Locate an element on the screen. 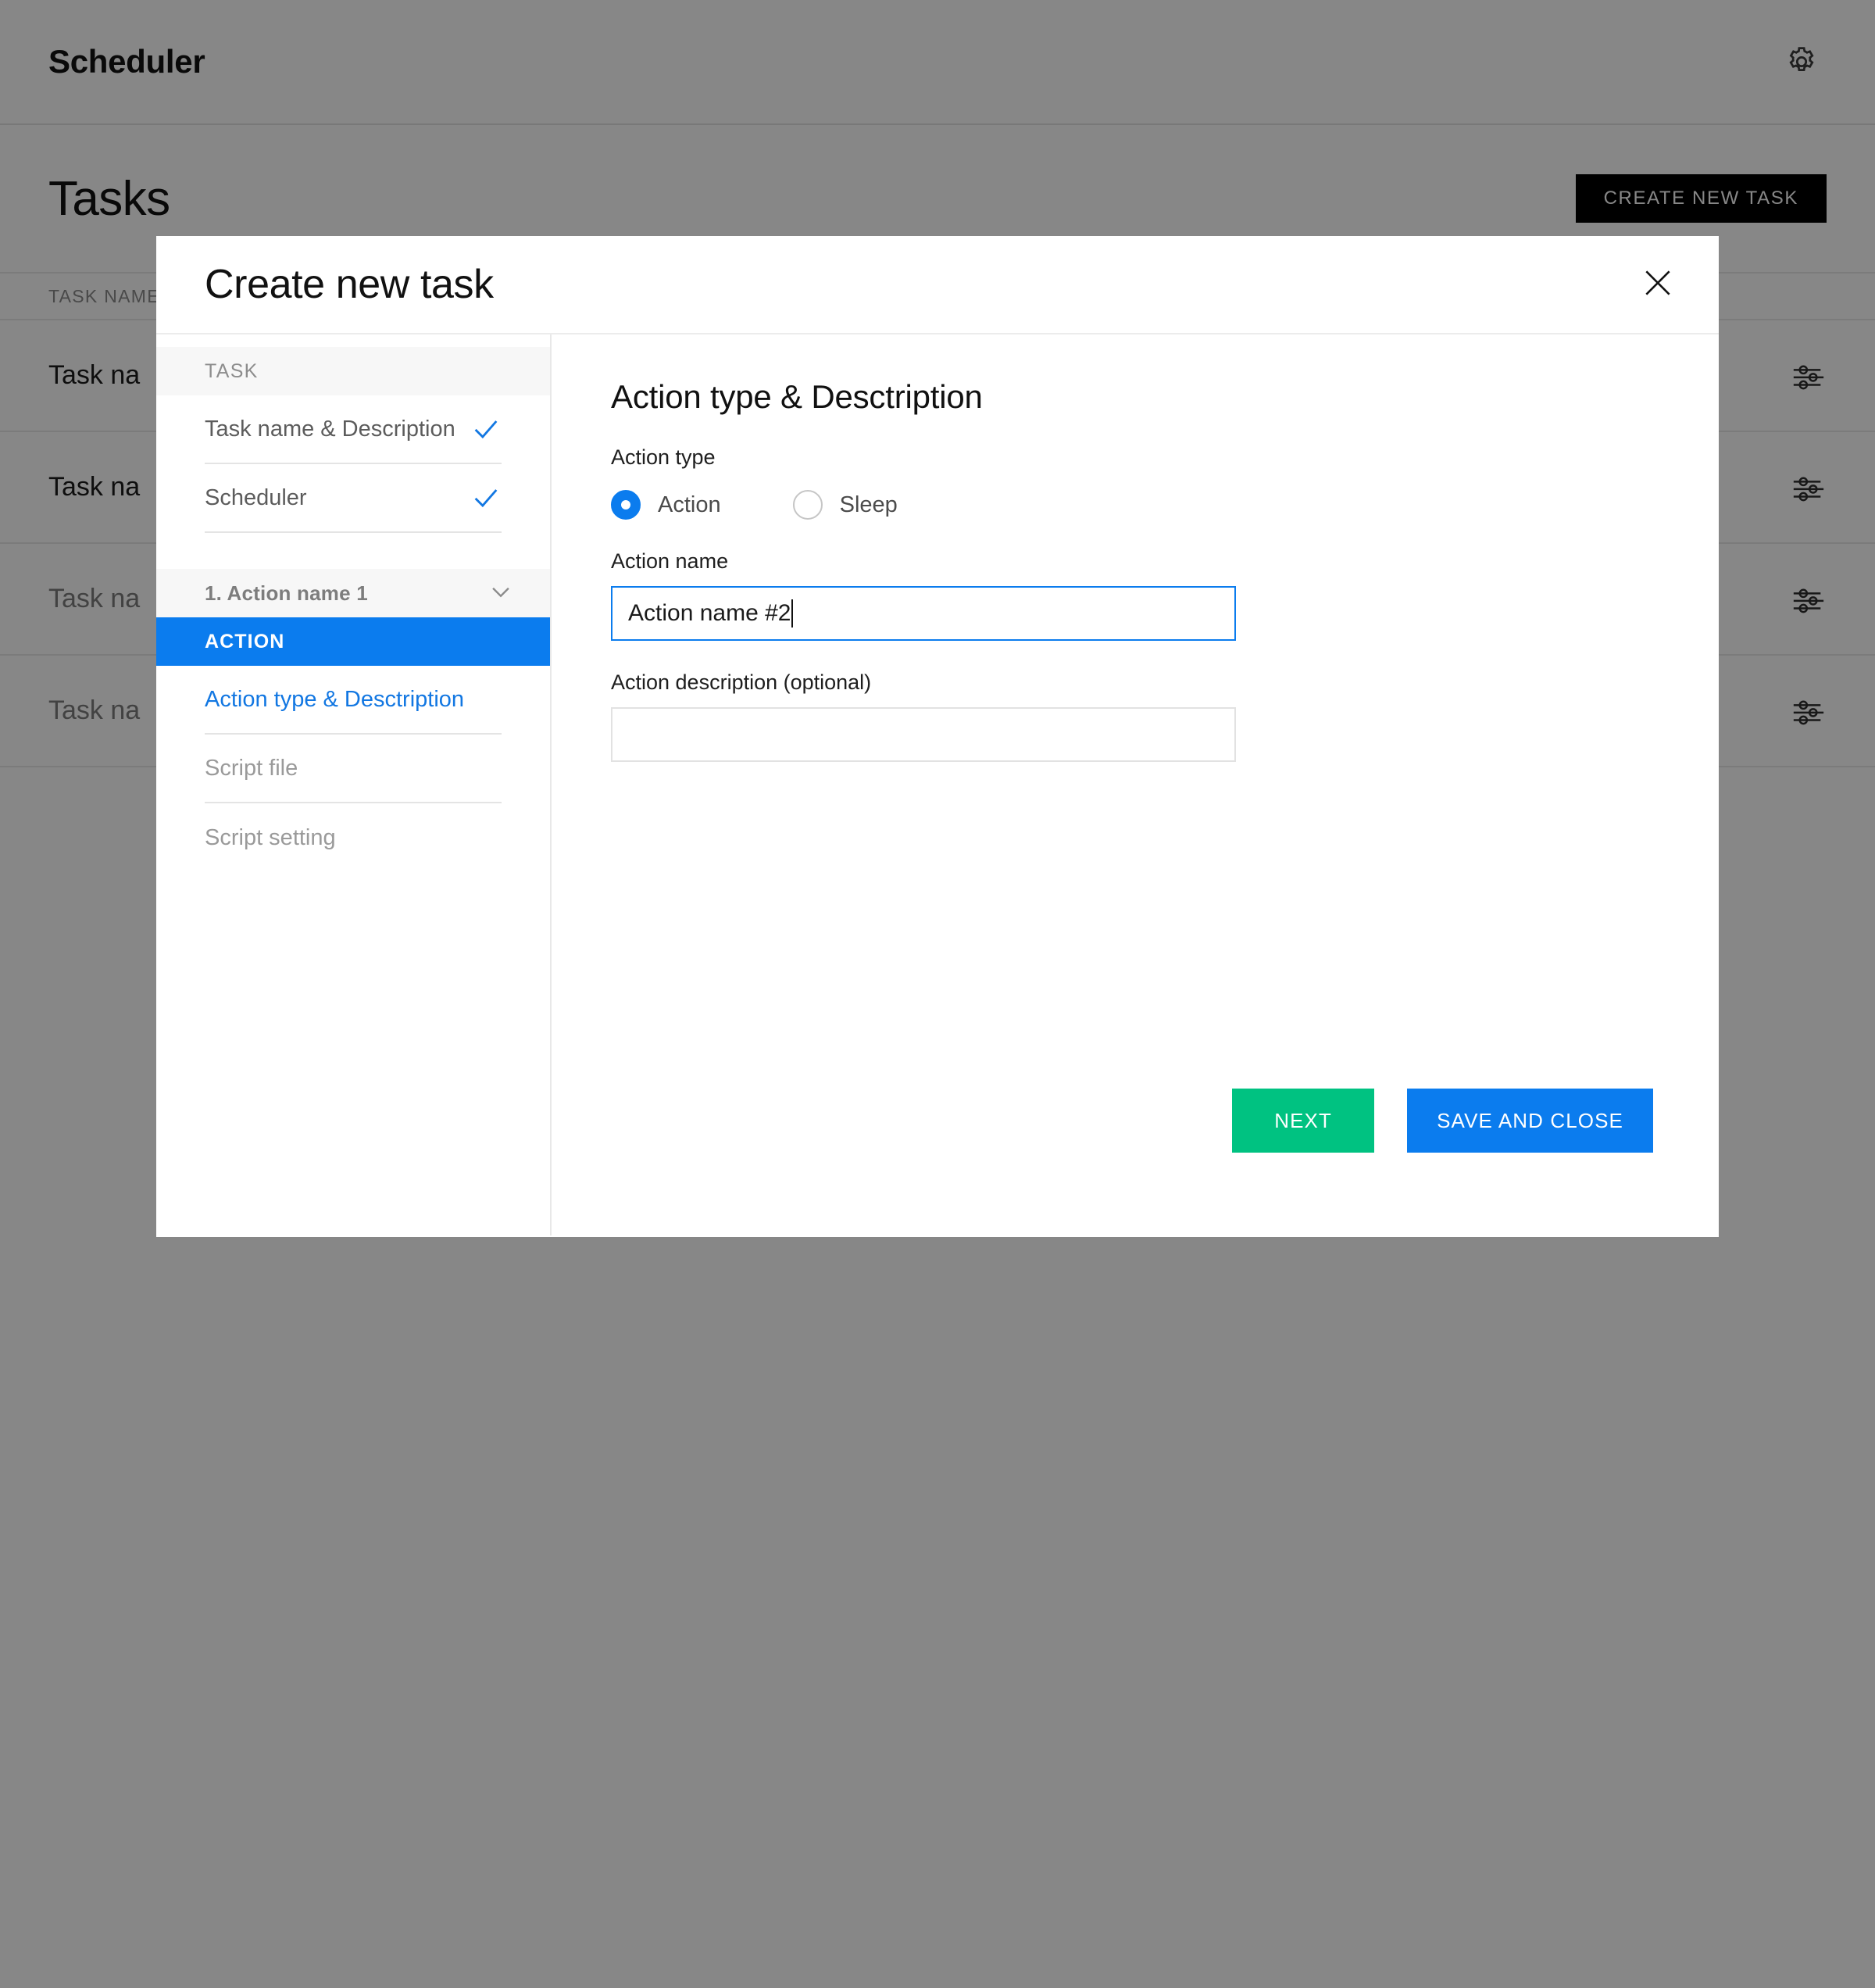 Image resolution: width=1875 pixels, height=1988 pixels. sidebar-group-task: TASK is located at coordinates (353, 371).